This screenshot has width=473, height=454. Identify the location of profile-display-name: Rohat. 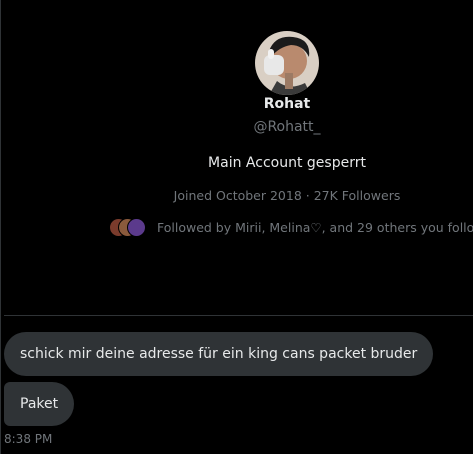
(287, 104).